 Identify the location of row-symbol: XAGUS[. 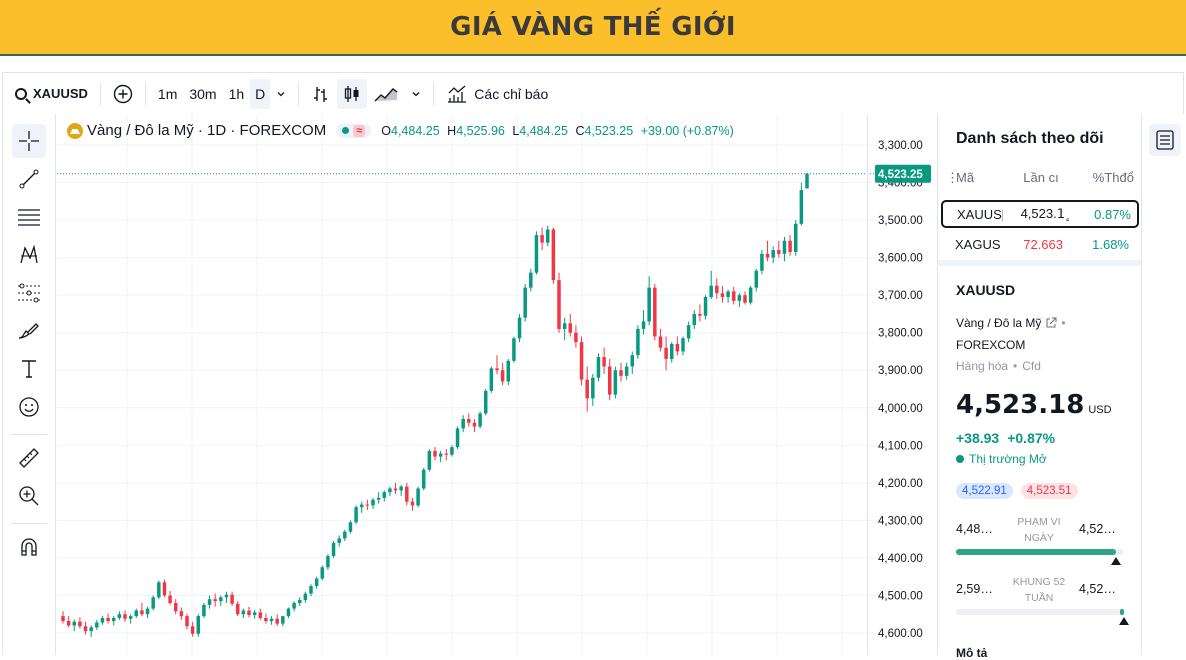
(978, 244).